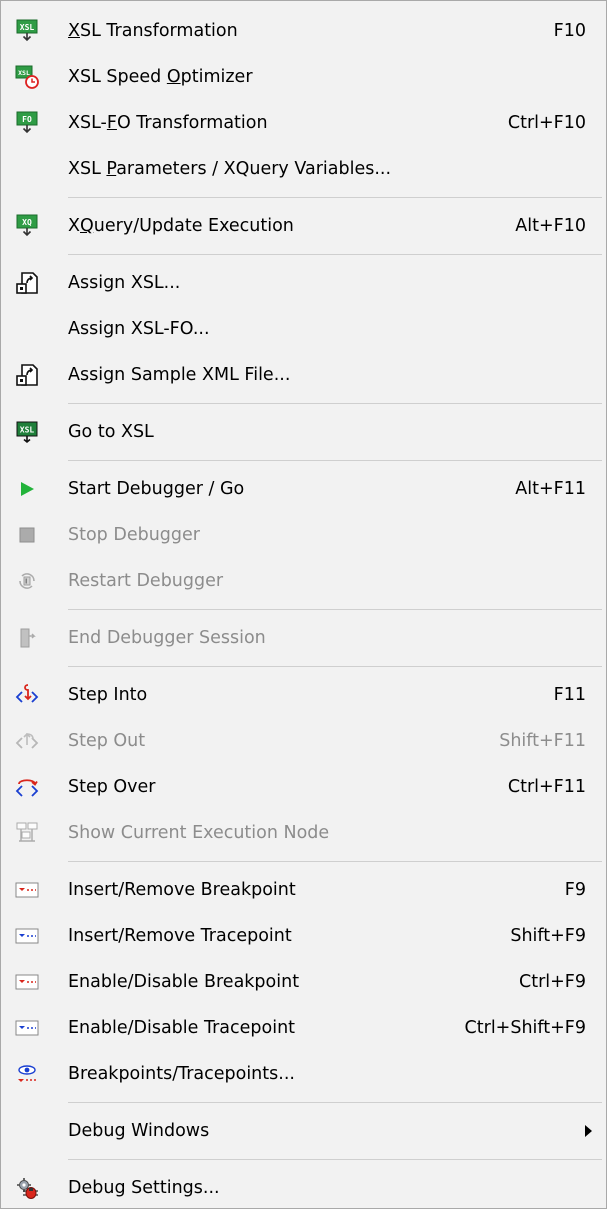 This screenshot has width=607, height=1211. Describe the element at coordinates (139, 1131) in the screenshot. I see `menu-item-label: Debug Windows` at that location.